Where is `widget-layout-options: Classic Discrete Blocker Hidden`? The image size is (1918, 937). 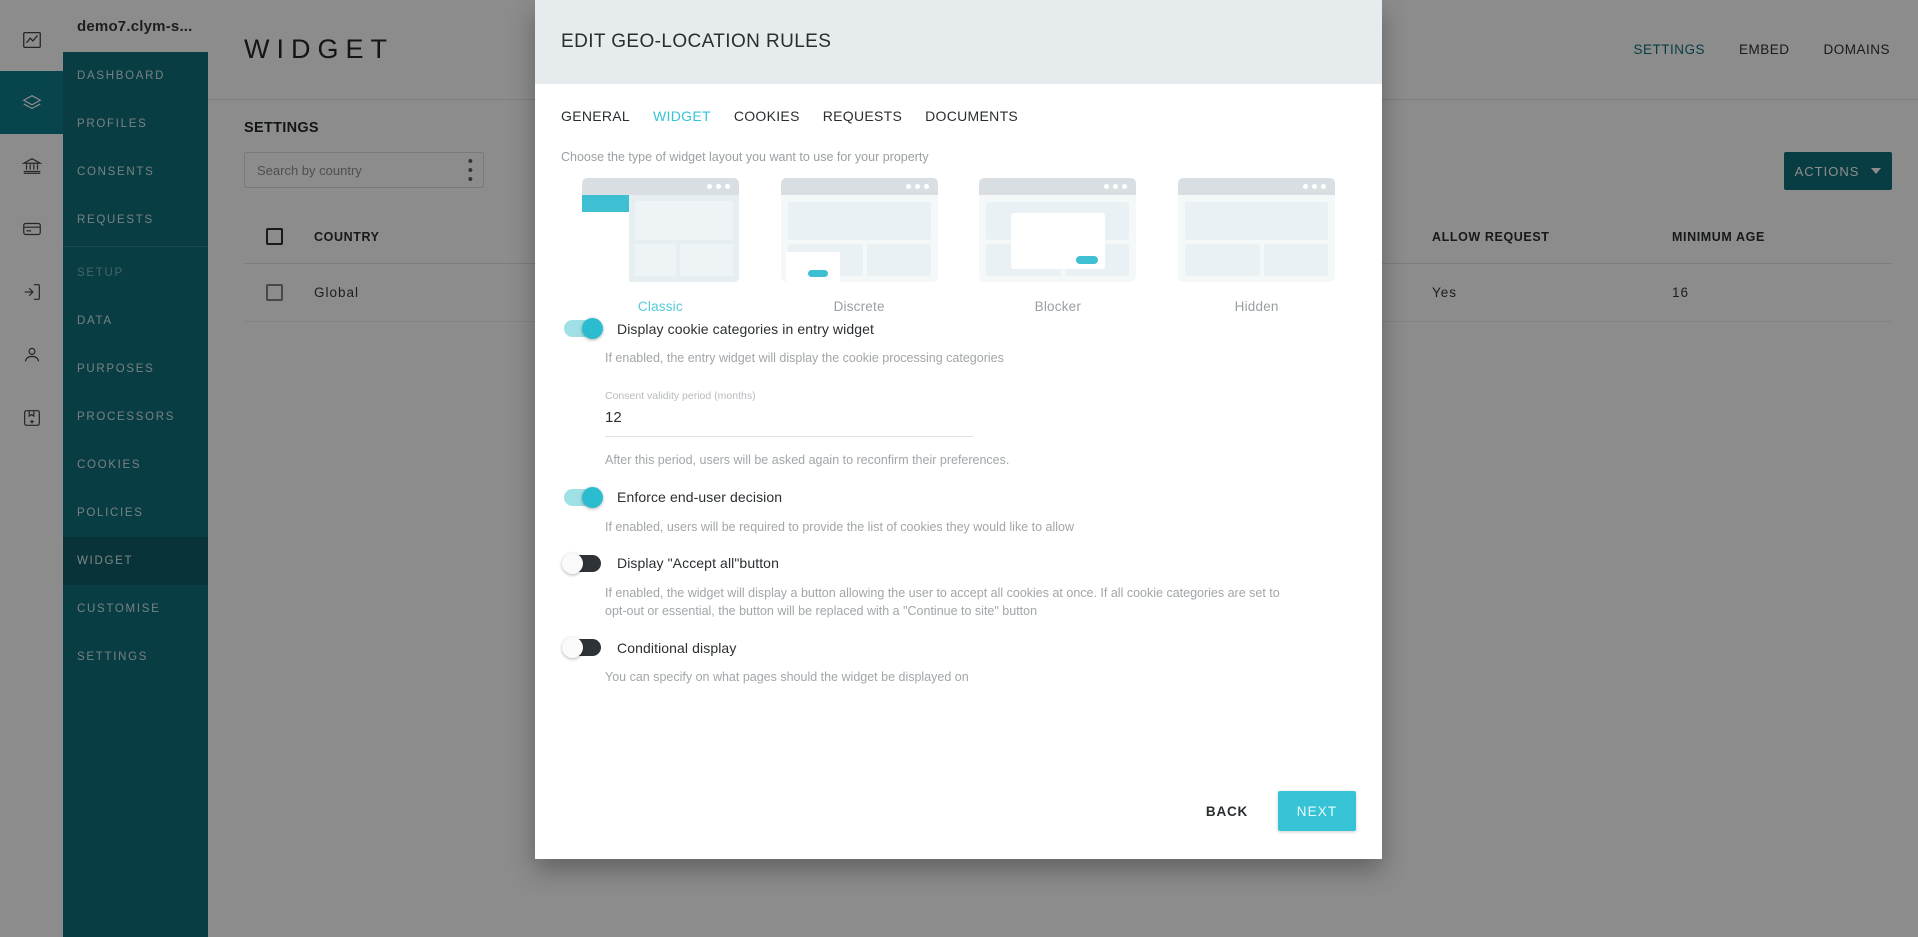 widget-layout-options: Classic Discrete Blocker Hidden is located at coordinates (958, 246).